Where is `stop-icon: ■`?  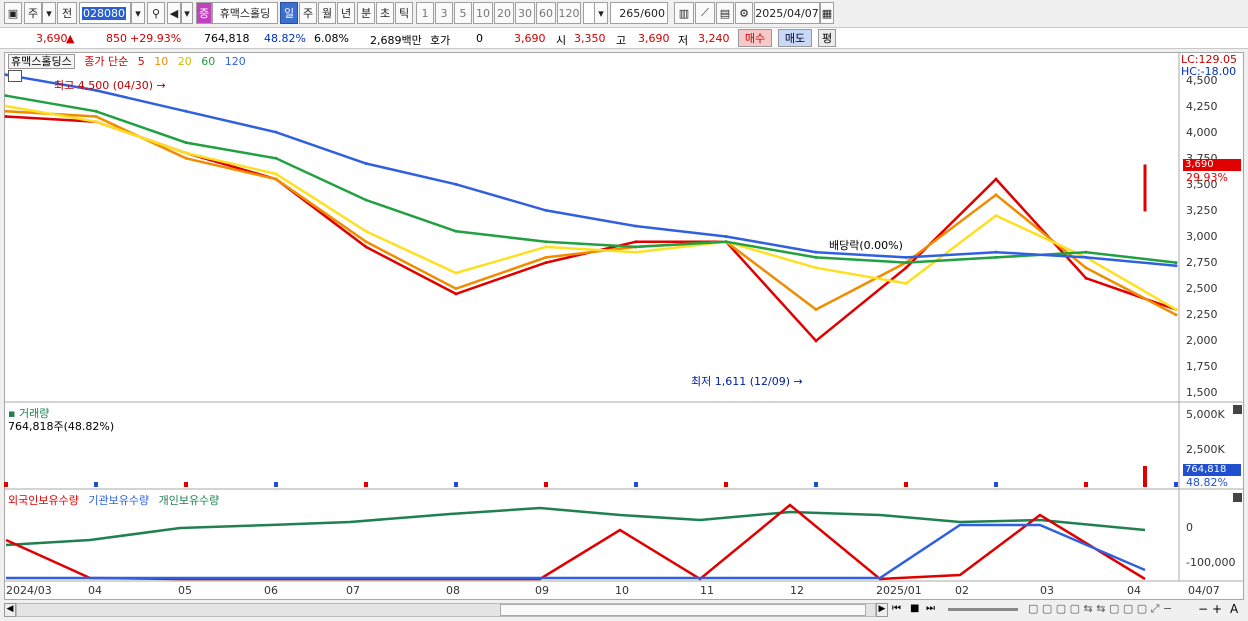 stop-icon: ■ is located at coordinates (914, 608).